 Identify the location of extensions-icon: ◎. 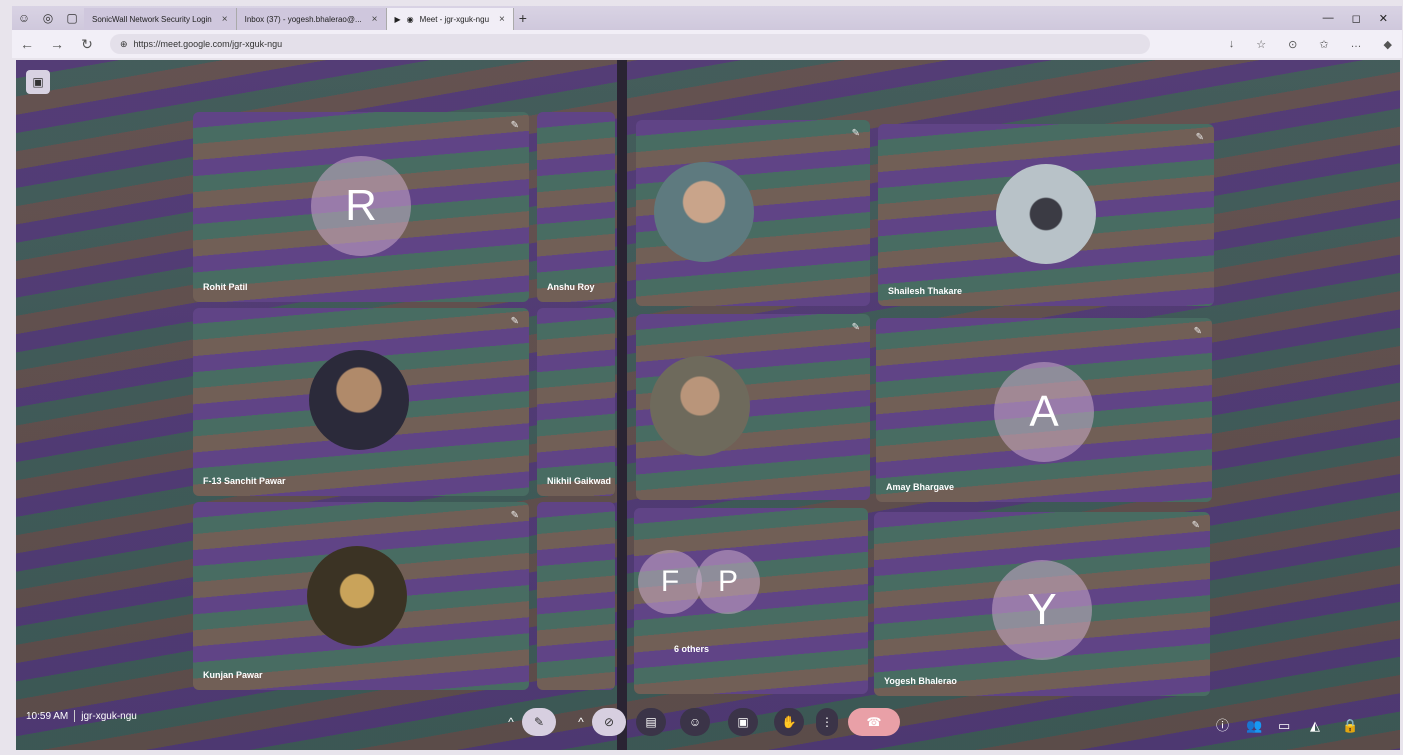
(48, 18).